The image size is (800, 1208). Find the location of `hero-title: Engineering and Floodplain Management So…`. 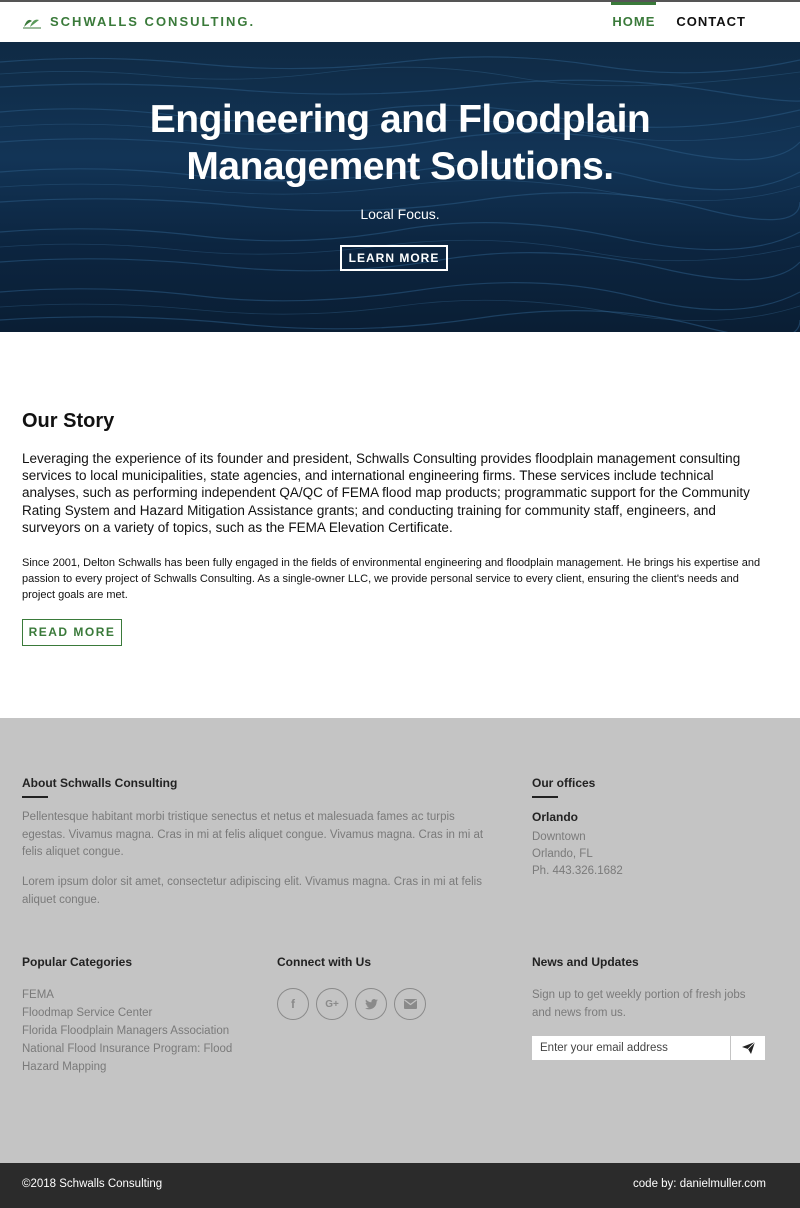

hero-title: Engineering and Floodplain Management So… is located at coordinates (400, 143).